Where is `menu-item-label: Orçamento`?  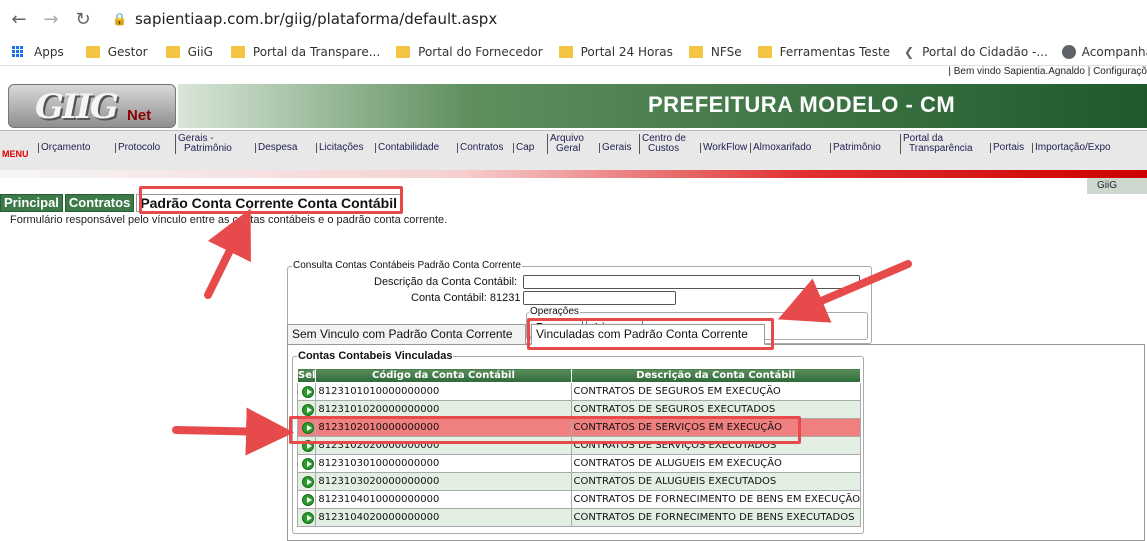
menu-item-label: Orçamento is located at coordinates (66, 147).